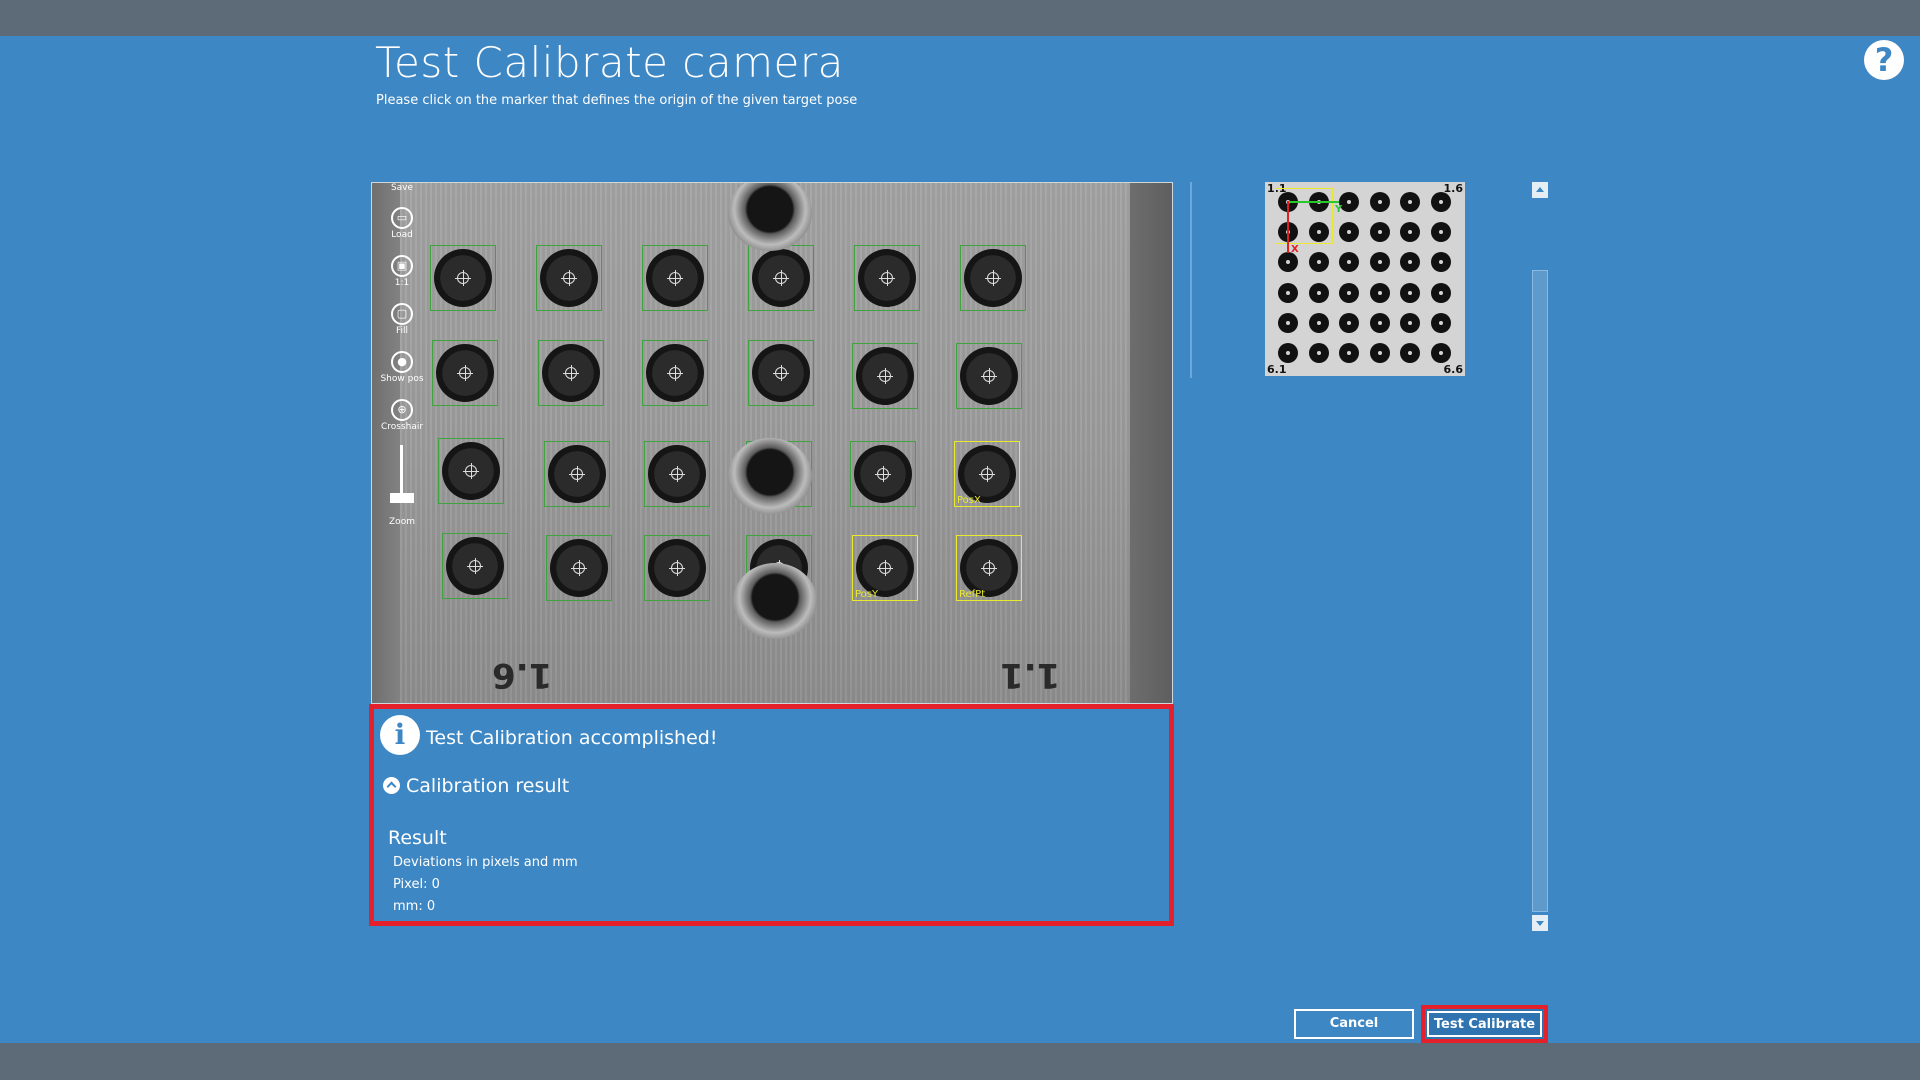  I want to click on target-preview: 1.1 1.6 6.1 6.6 YX, so click(1365, 279).